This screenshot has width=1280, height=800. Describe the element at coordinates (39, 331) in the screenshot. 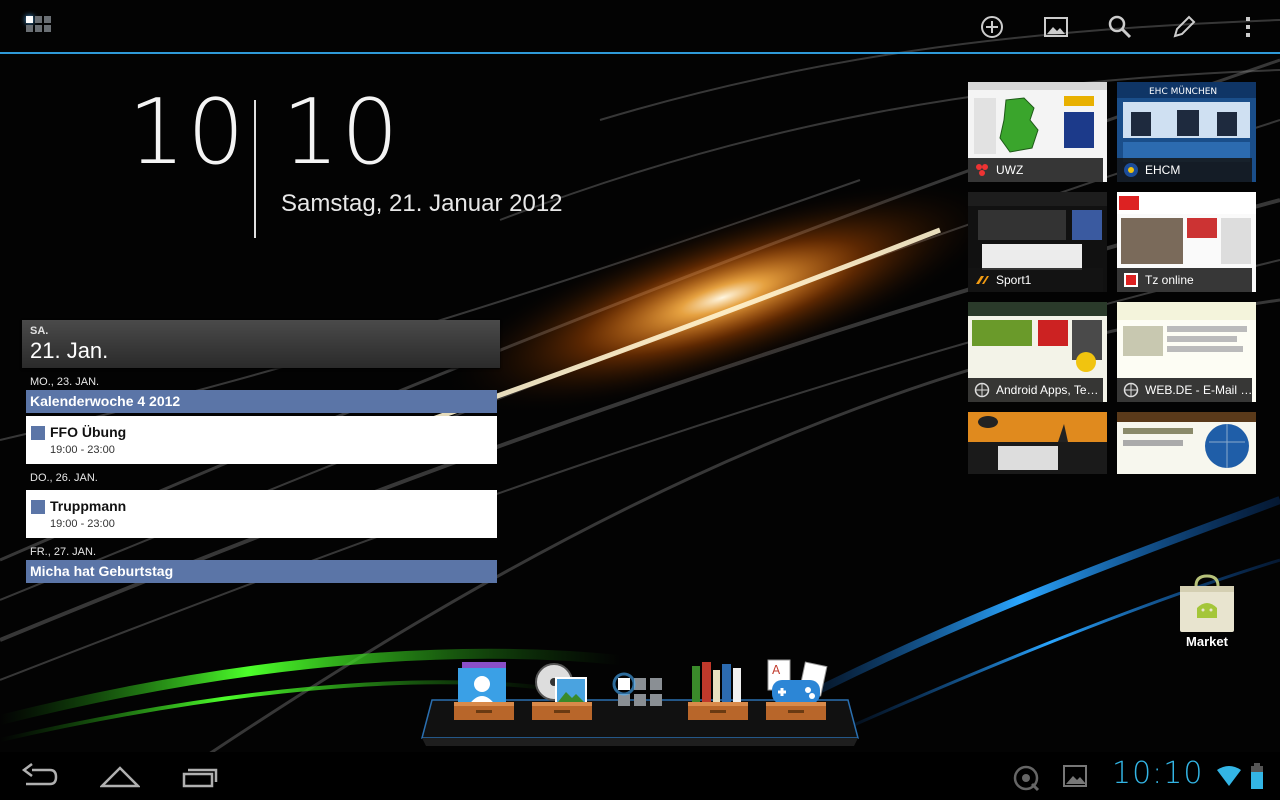

I see `calendar-header-weekday: SA.` at that location.